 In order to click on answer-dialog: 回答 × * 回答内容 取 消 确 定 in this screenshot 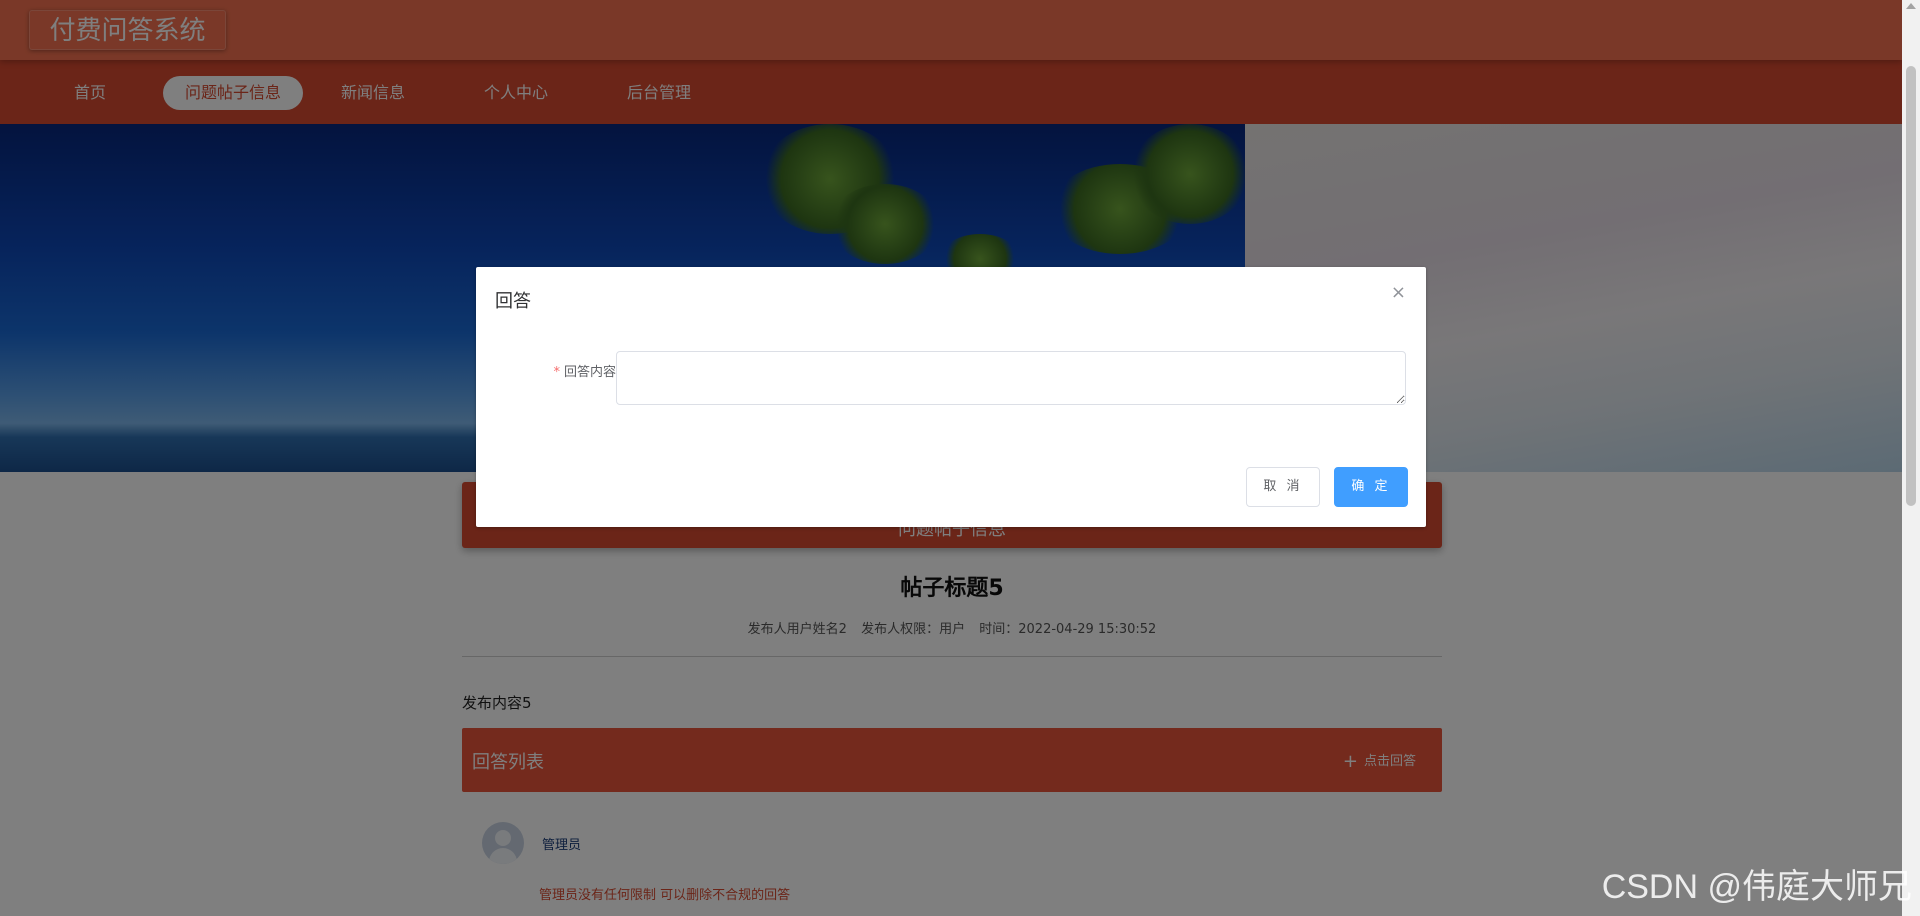, I will do `click(951, 397)`.